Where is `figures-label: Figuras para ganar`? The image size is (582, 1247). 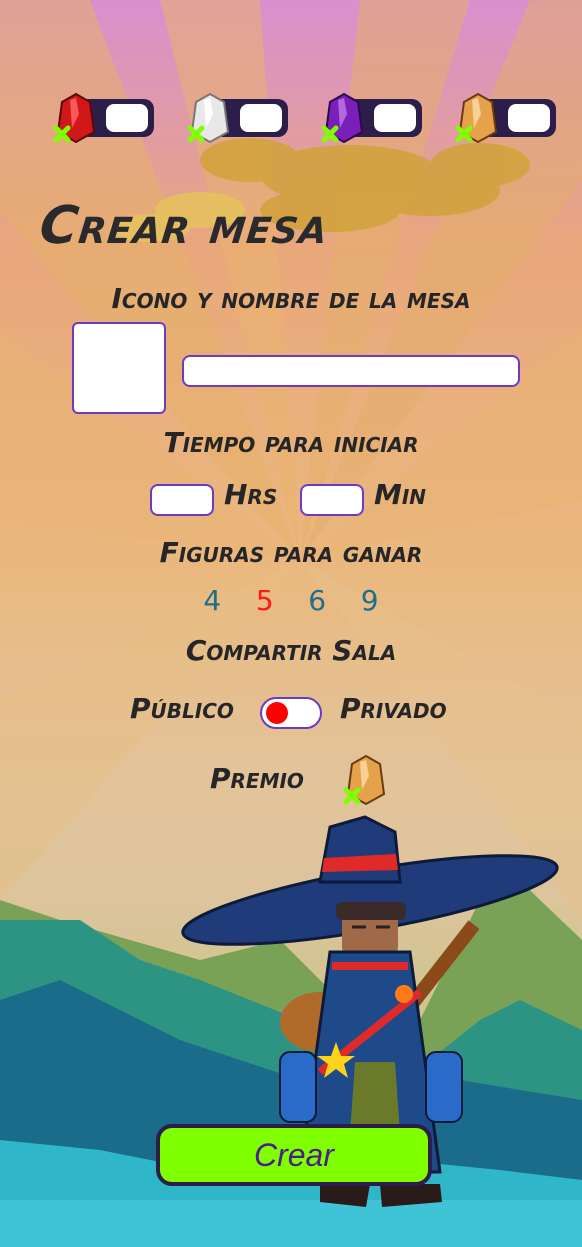
figures-label: Figuras para ganar is located at coordinates (291, 552).